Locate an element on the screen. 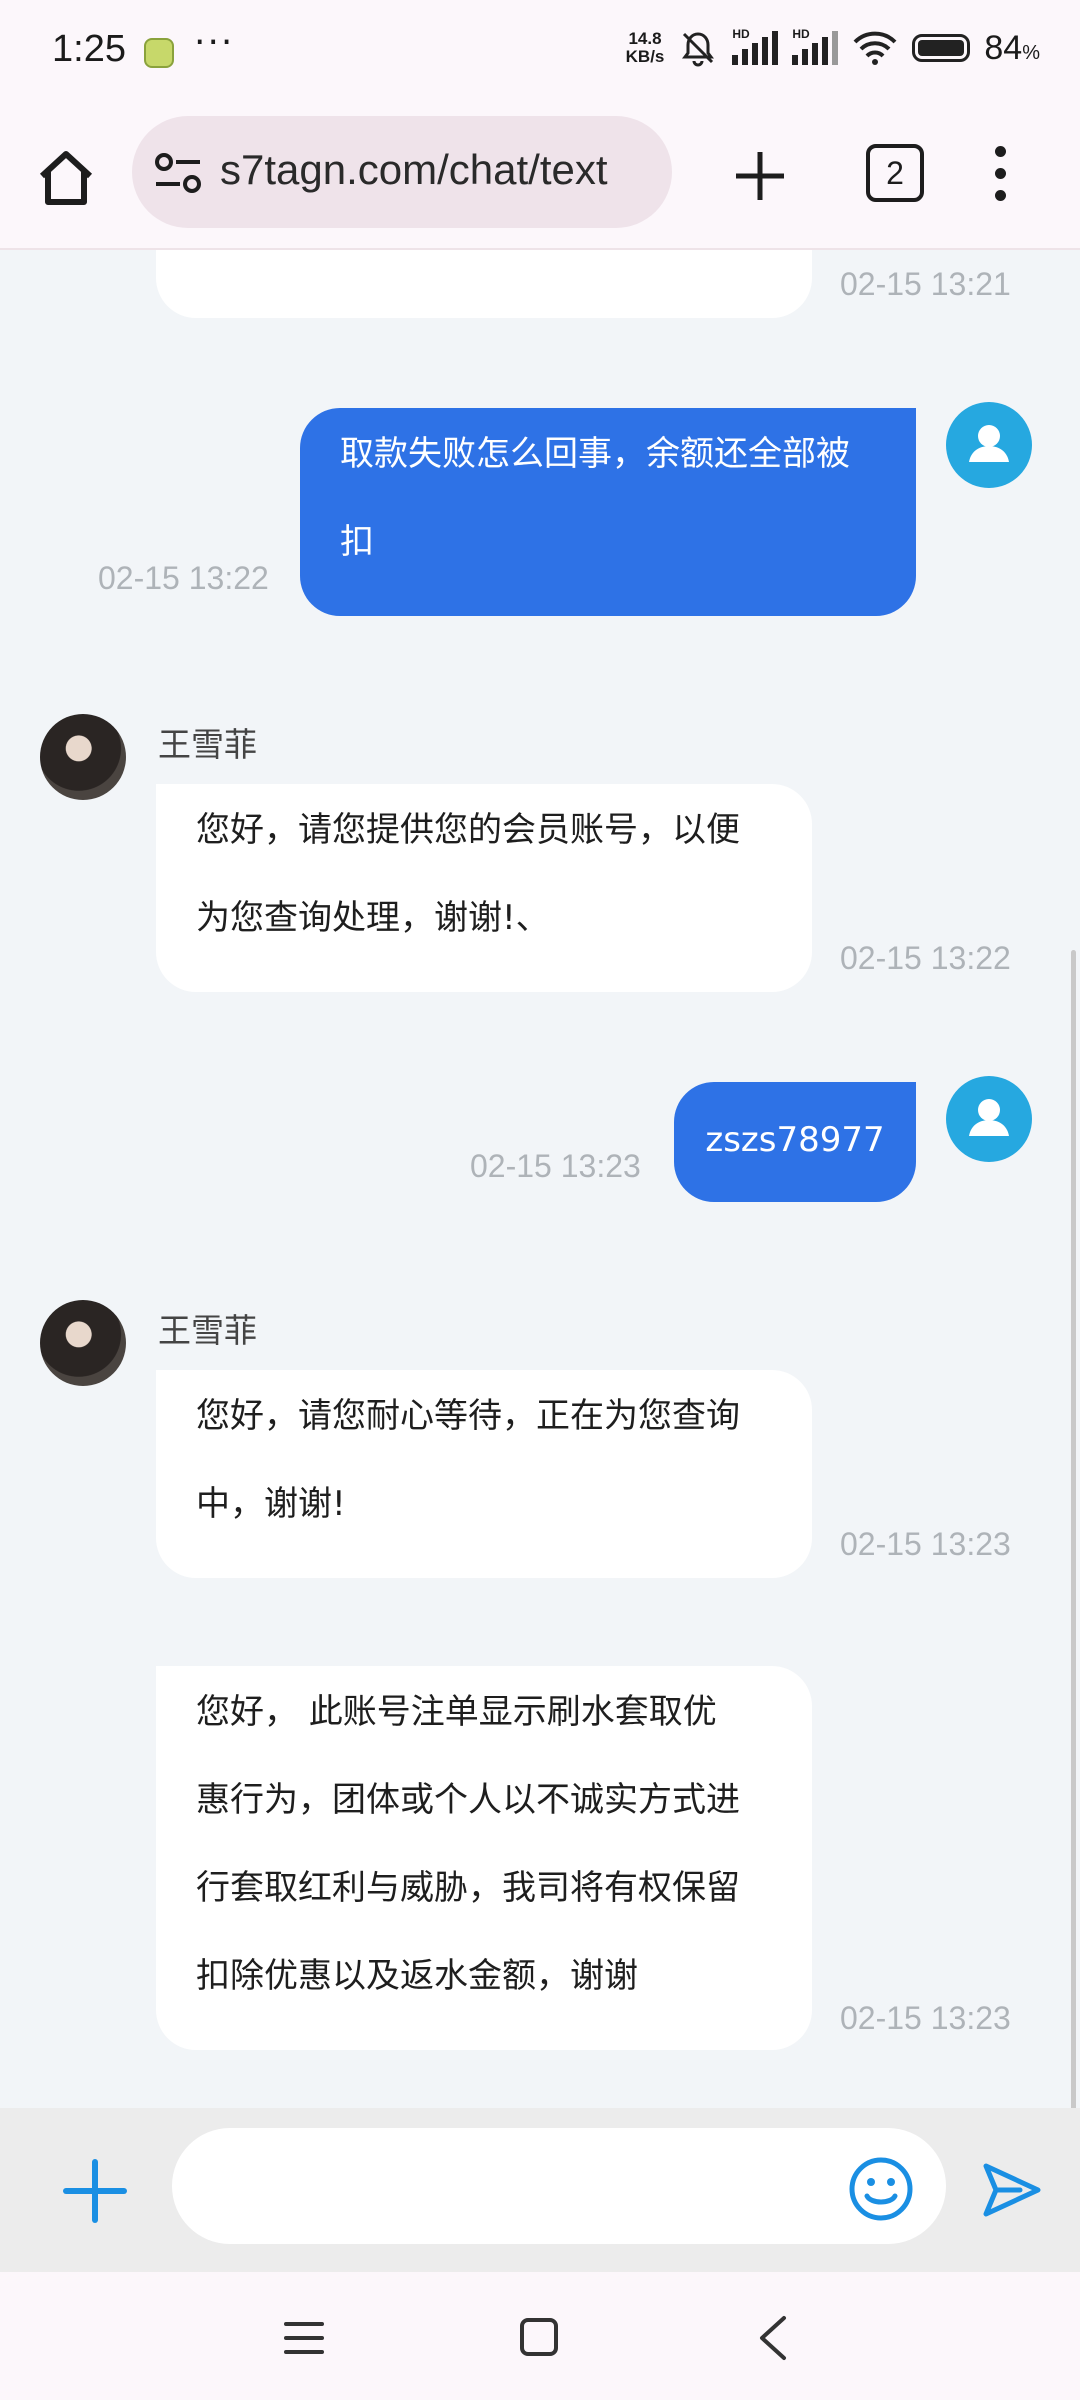 Image resolution: width=1080 pixels, height=2400 pixels. recent-apps-icon is located at coordinates (304, 2338).